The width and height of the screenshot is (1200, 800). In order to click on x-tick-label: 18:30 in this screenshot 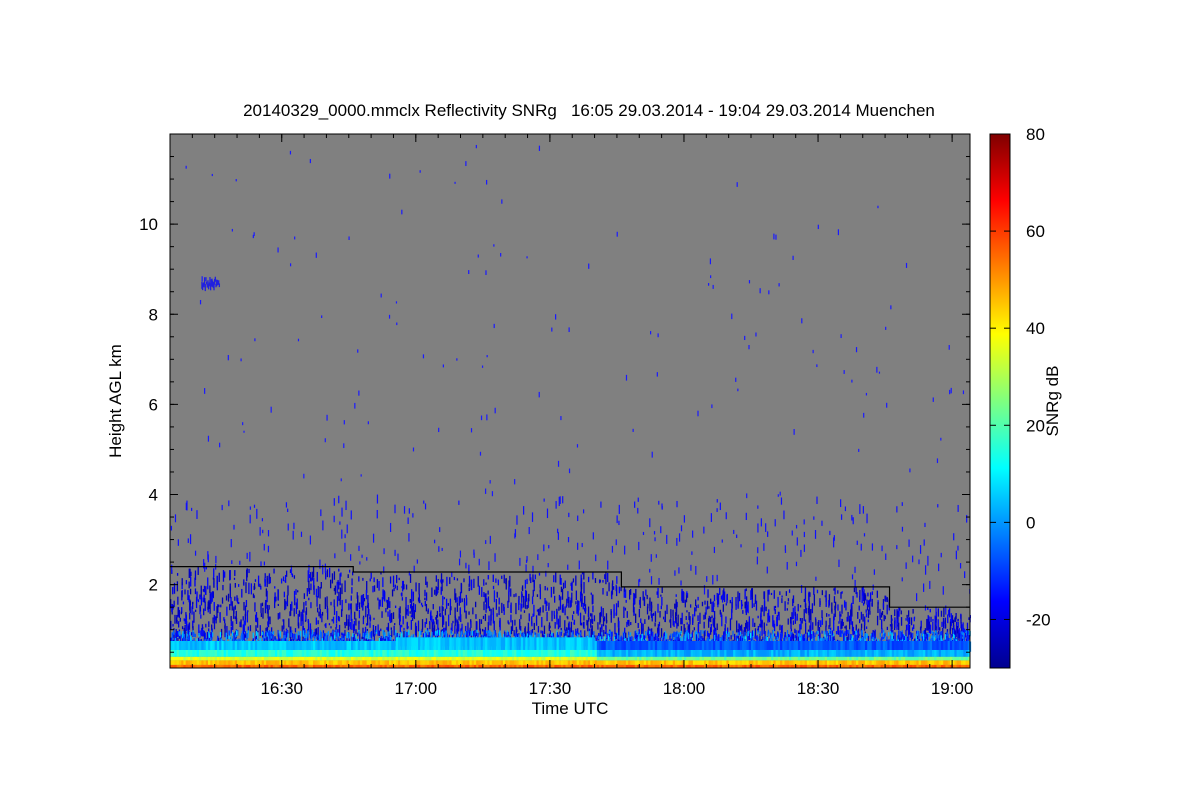, I will do `click(818, 688)`.